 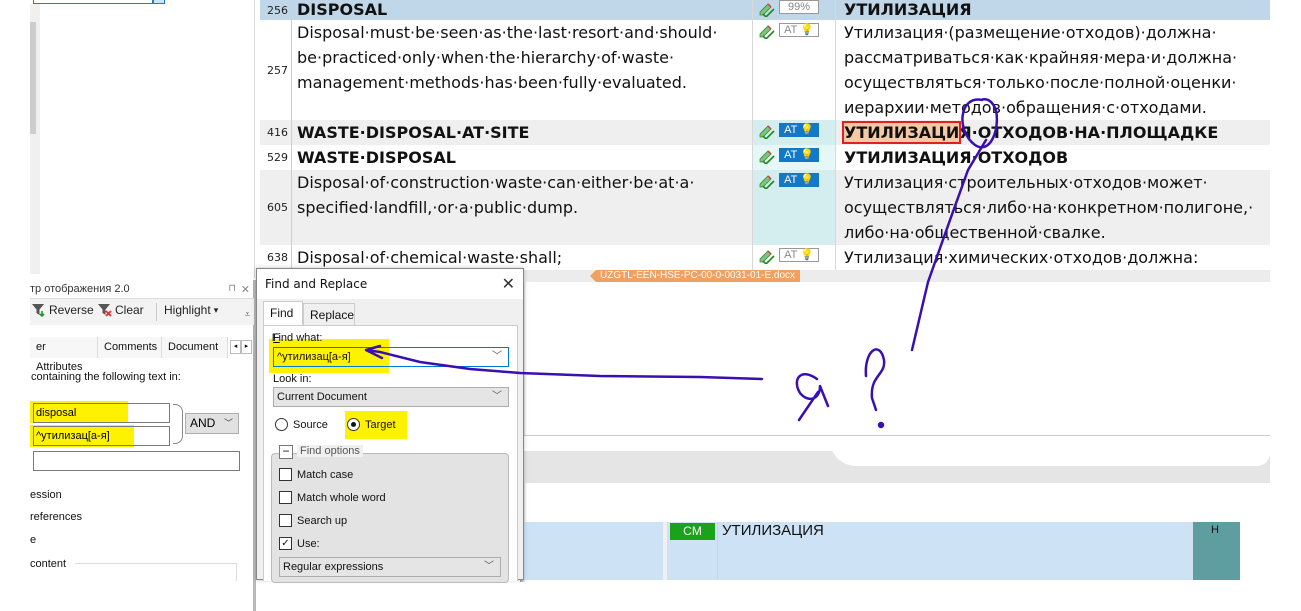 I want to click on badge-text: AT, so click(x=791, y=255).